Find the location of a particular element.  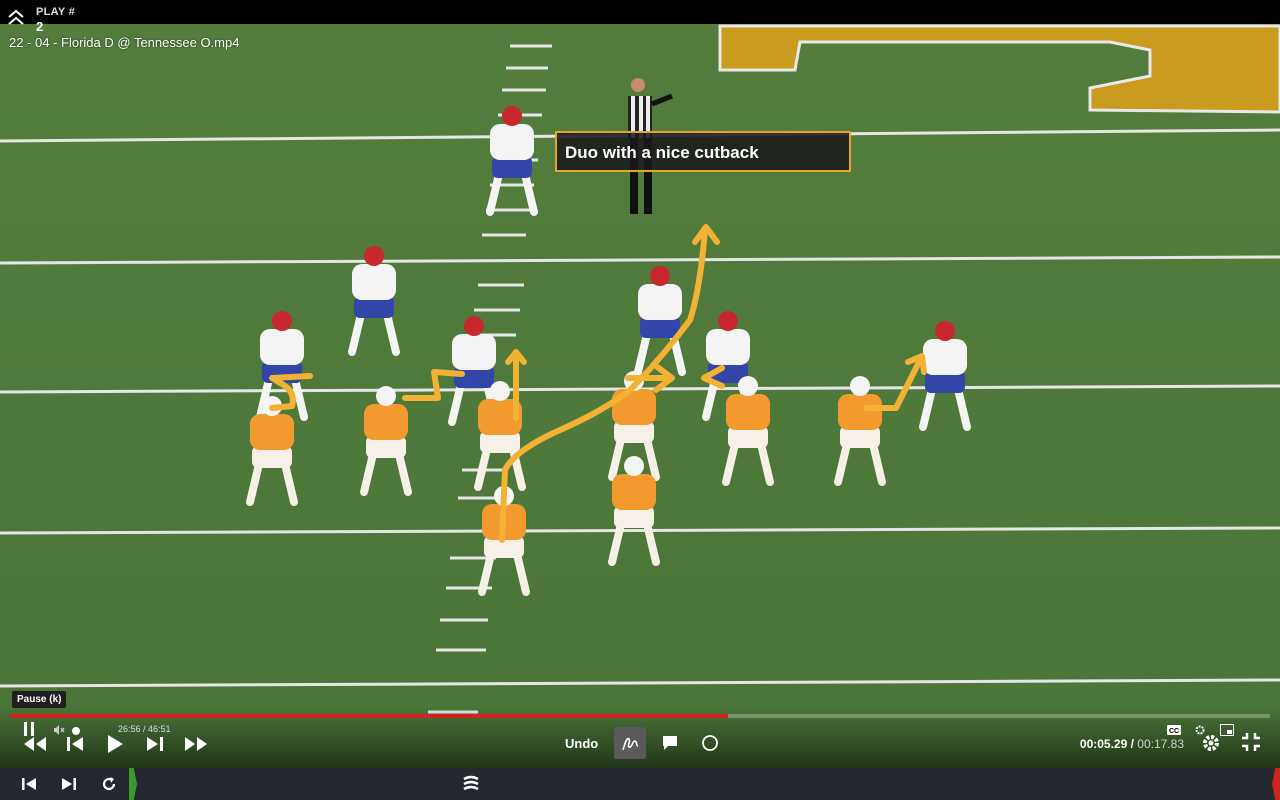

playlist-bar is located at coordinates (640, 784).